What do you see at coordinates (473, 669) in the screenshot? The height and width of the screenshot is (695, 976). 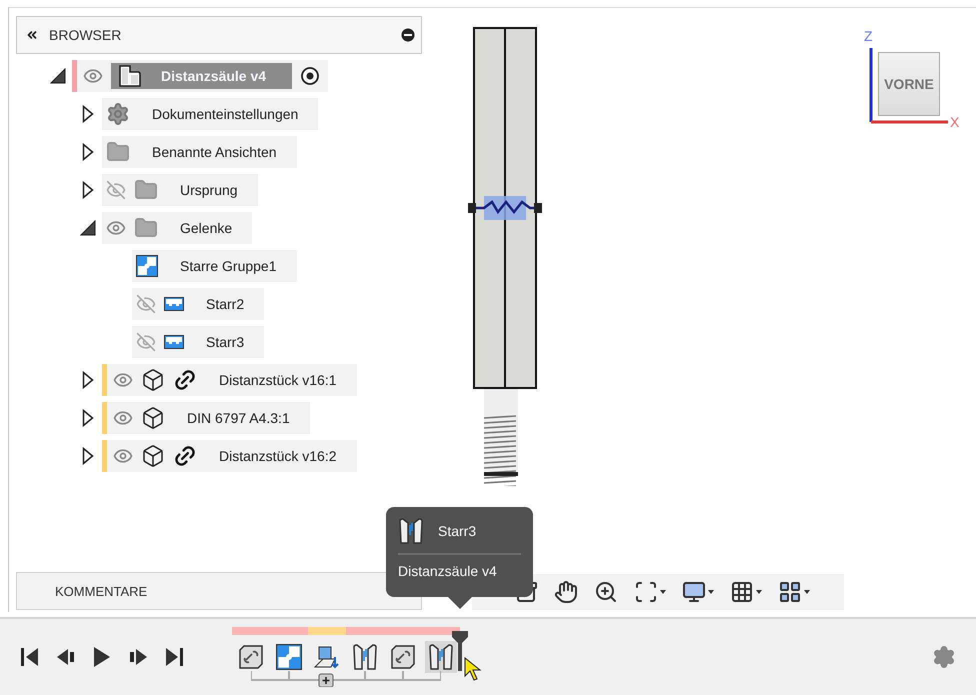 I see `cursor-icon` at bounding box center [473, 669].